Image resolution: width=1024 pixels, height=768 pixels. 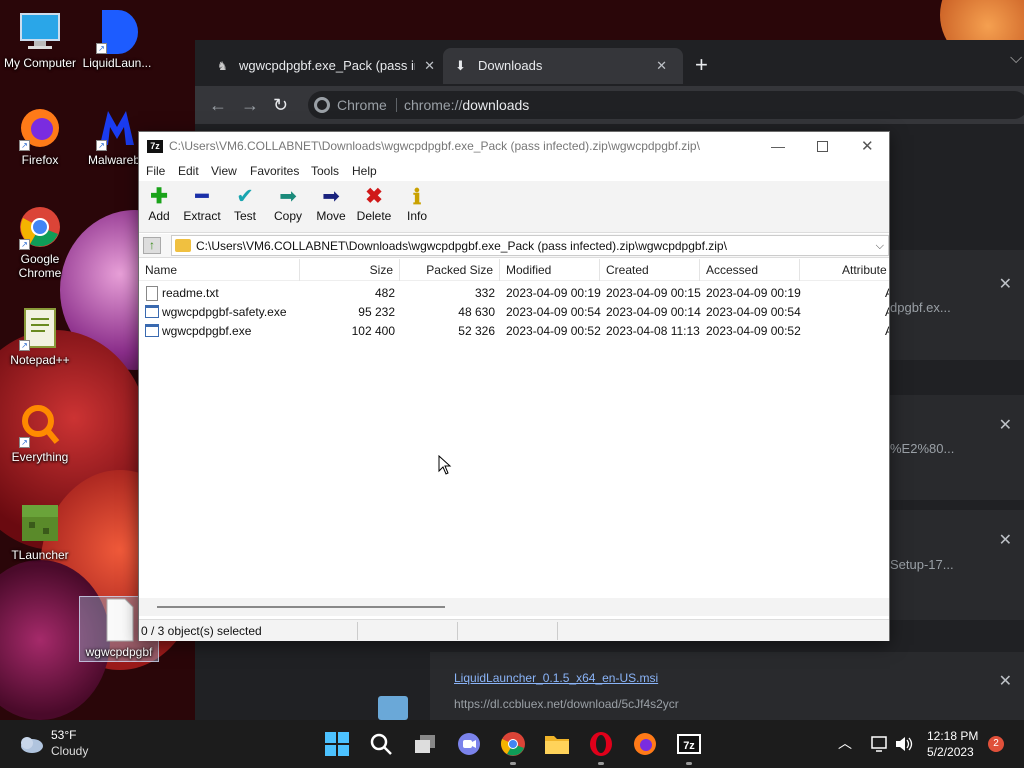 I want to click on col-name: Name, so click(x=219, y=270).